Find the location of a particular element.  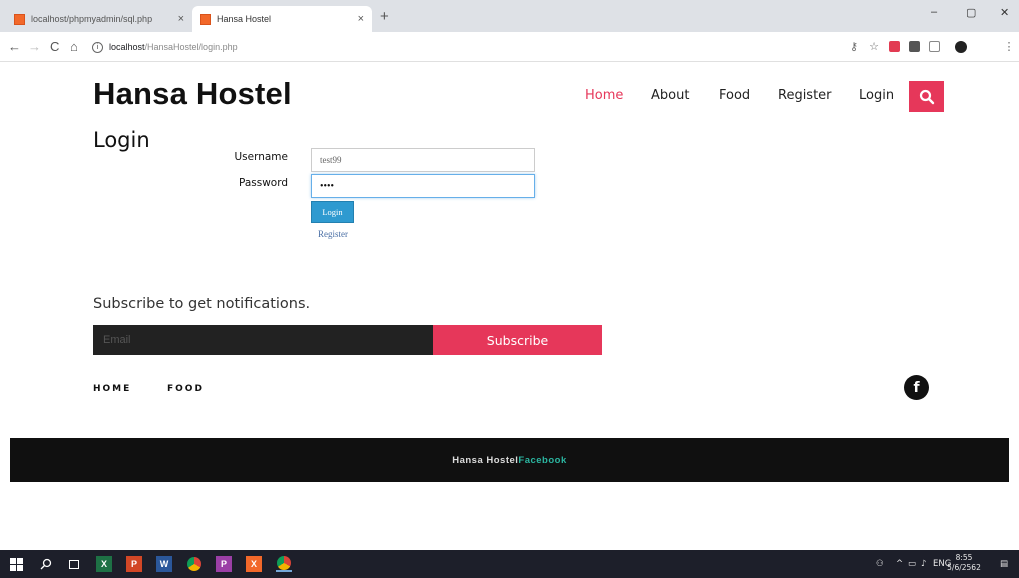

footer-brand: Hansa Hostel is located at coordinates (485, 460).